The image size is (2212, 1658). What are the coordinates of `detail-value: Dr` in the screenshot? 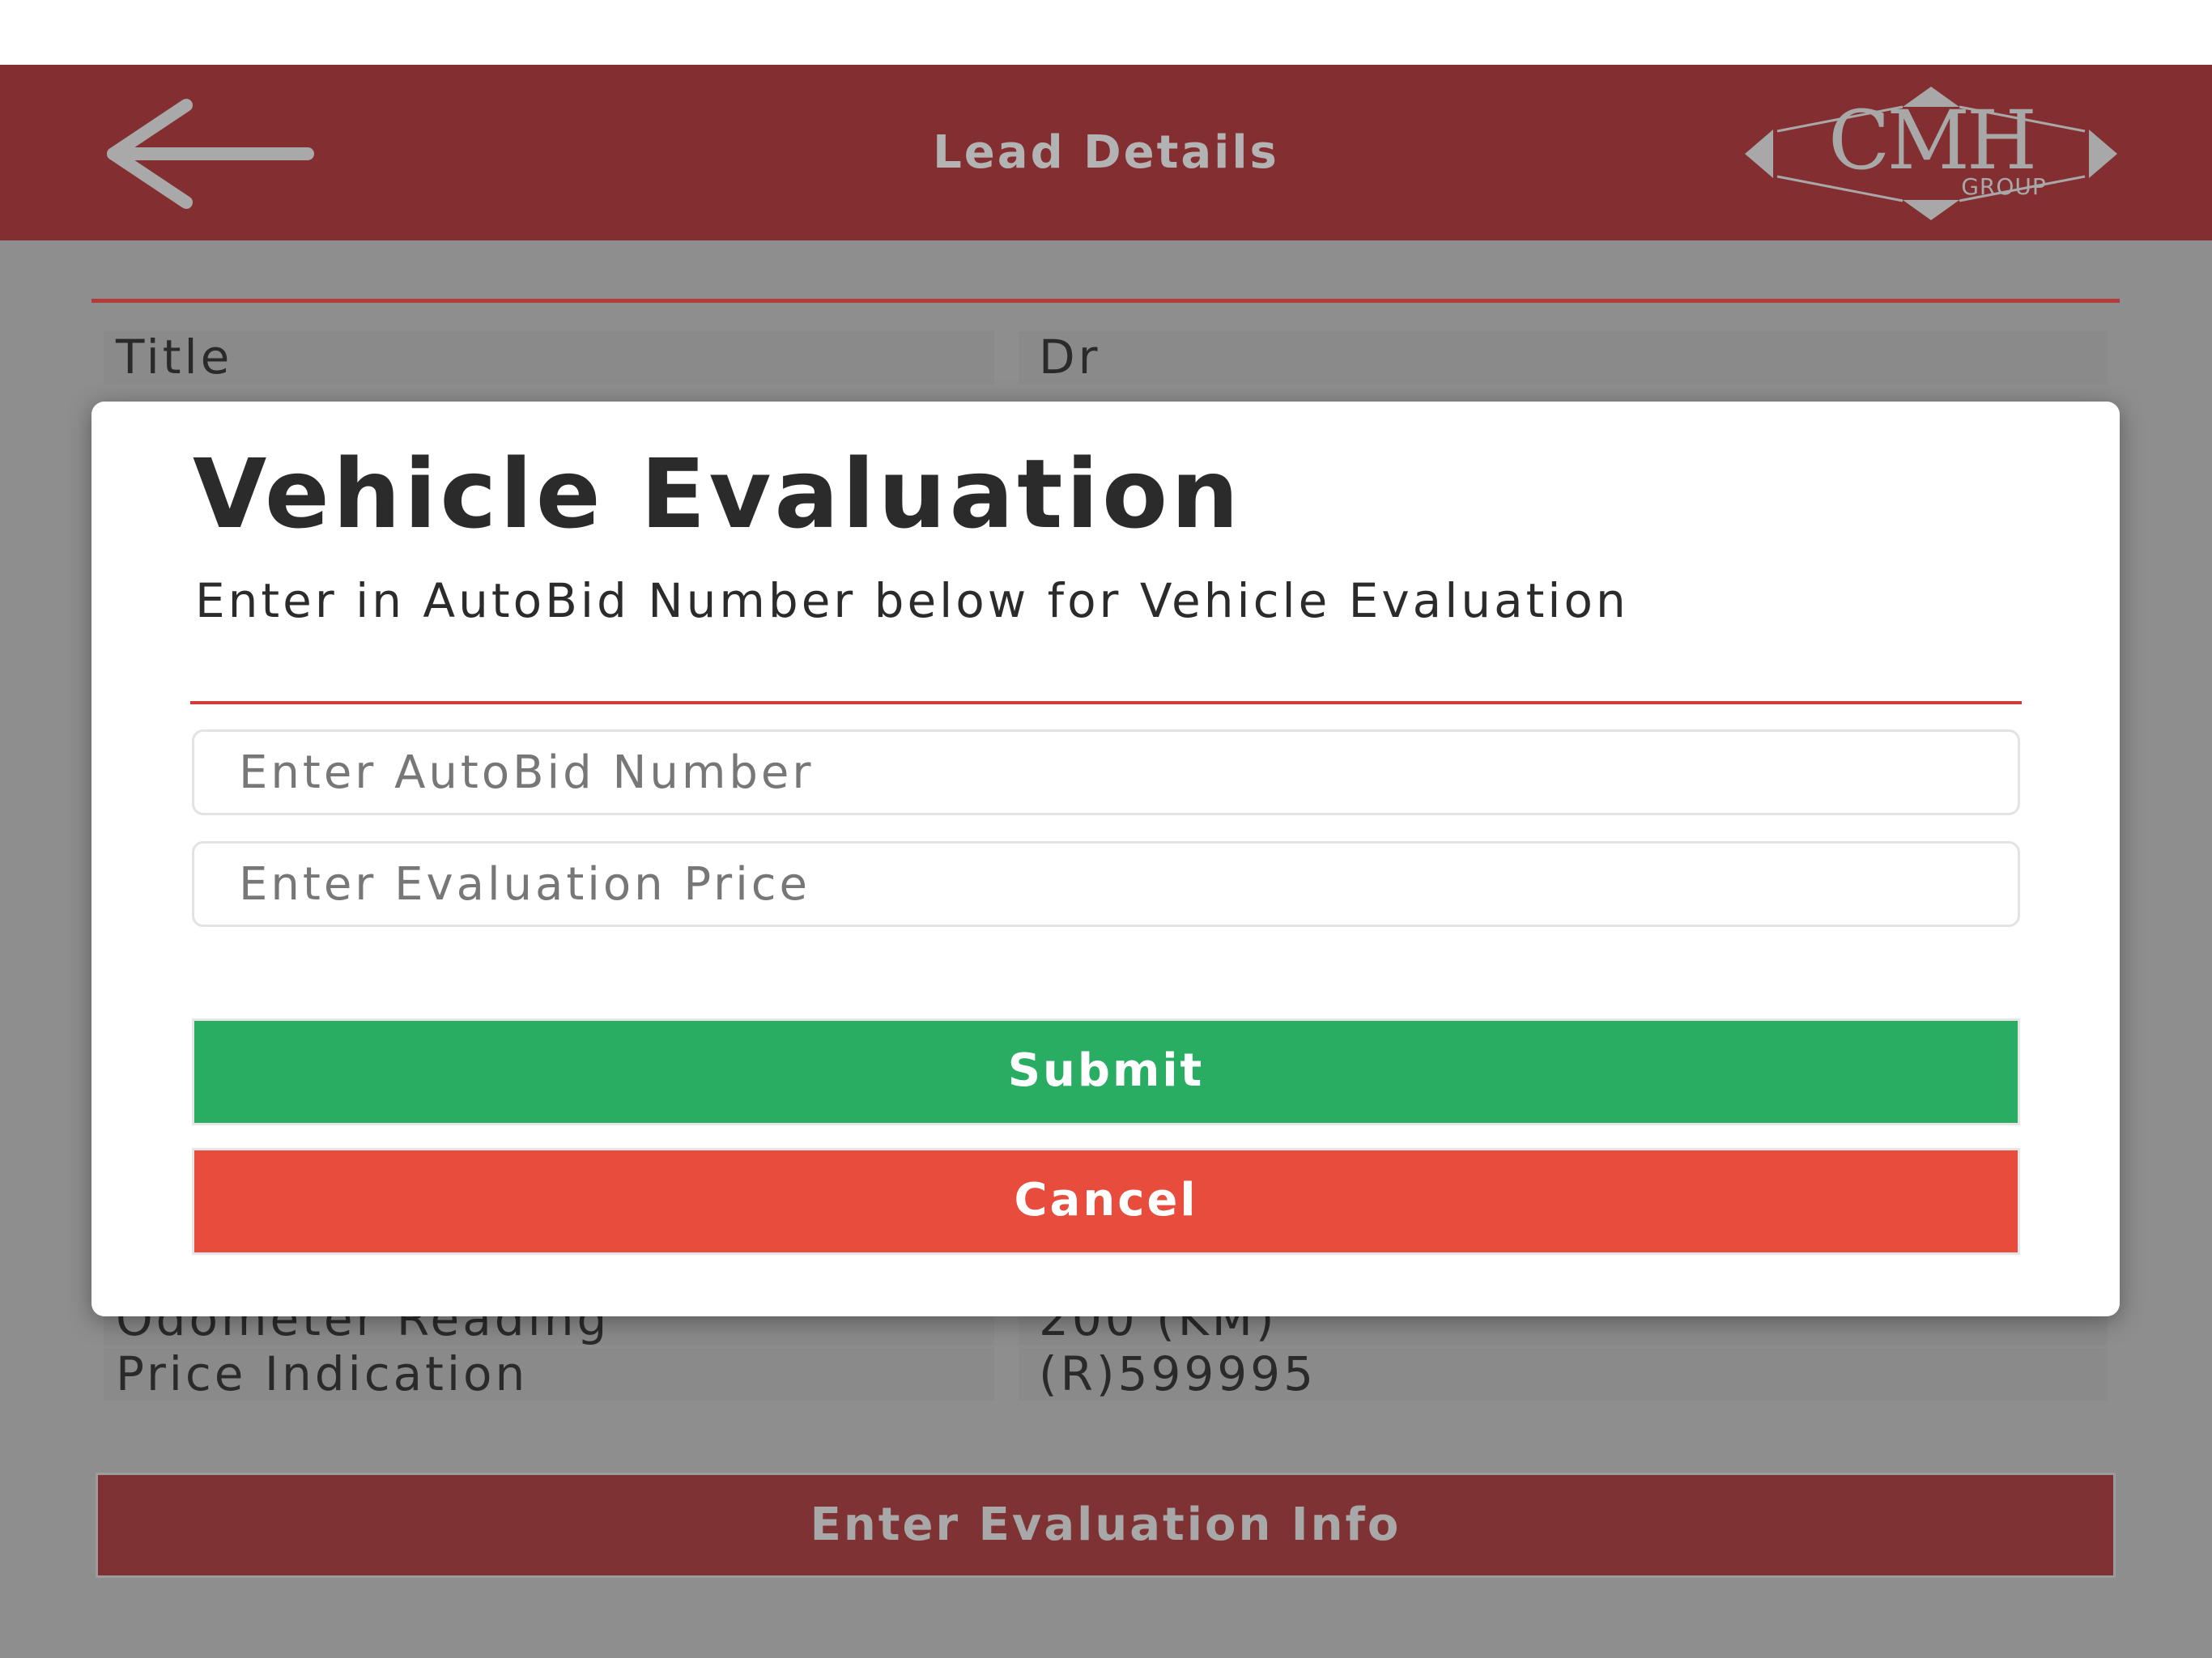 It's located at (1564, 357).